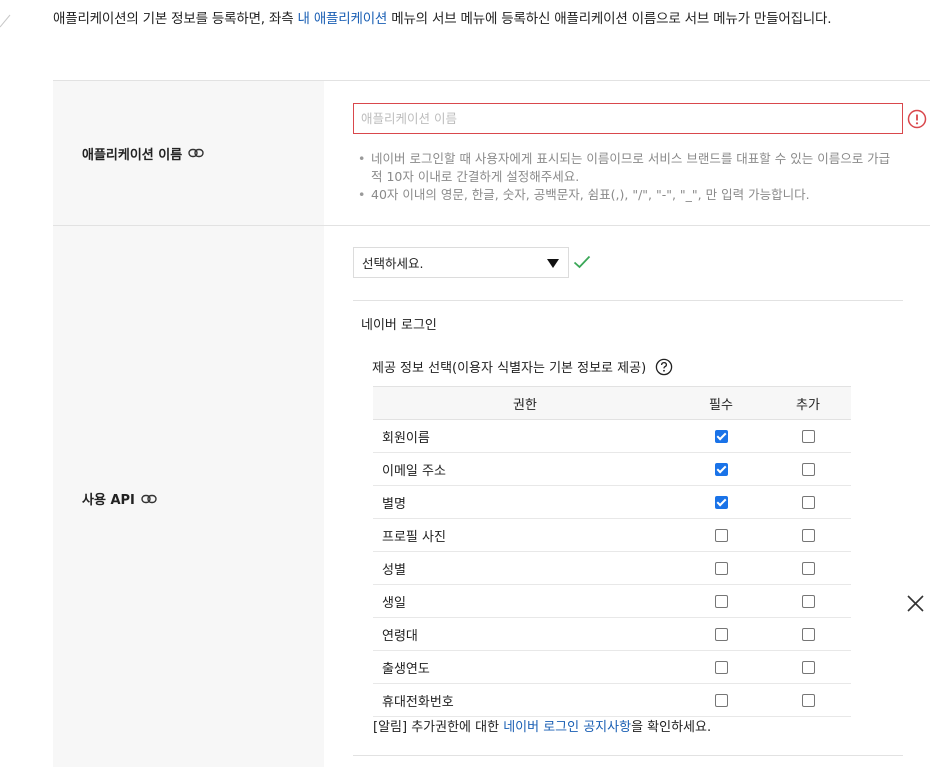 This screenshot has height=767, width=930. Describe the element at coordinates (525, 502) in the screenshot. I see `permission-name: 별명` at that location.